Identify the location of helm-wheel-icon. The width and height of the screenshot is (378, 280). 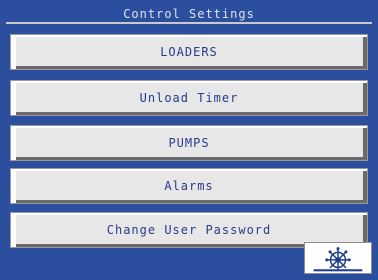
(338, 259).